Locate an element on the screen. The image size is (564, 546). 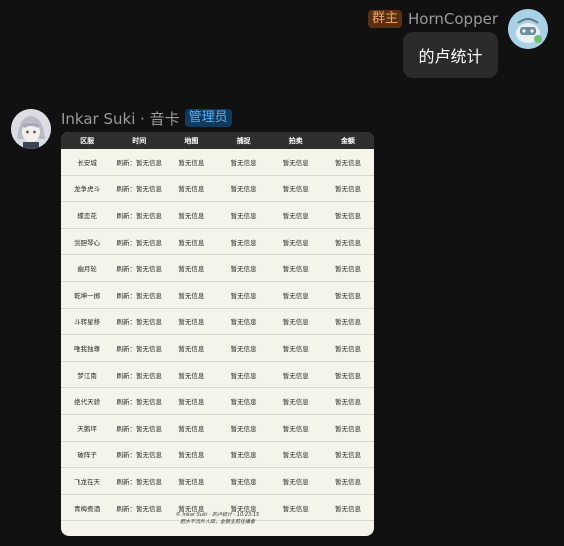
table-cell: 蝶恋花 is located at coordinates (87, 215).